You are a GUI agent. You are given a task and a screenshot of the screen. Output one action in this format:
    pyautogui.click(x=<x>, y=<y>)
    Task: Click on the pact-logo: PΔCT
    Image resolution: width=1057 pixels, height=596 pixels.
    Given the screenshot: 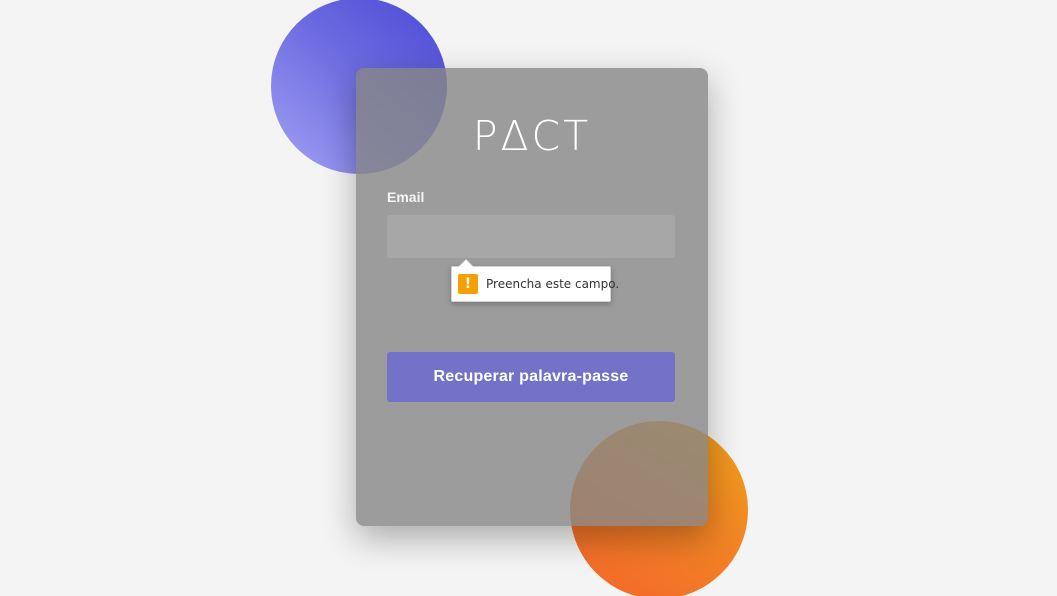 What is the action you would take?
    pyautogui.click(x=532, y=136)
    